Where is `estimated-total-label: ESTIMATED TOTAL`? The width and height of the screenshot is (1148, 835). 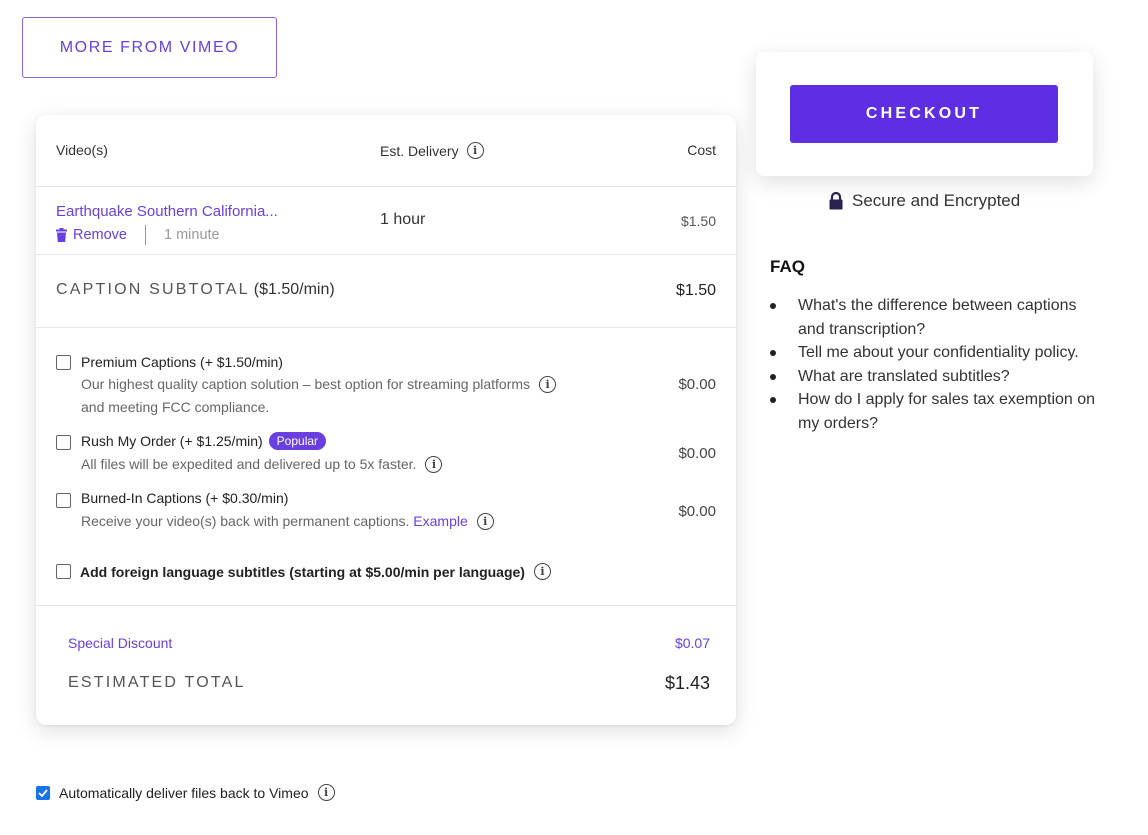
estimated-total-label: ESTIMATED TOTAL is located at coordinates (157, 682).